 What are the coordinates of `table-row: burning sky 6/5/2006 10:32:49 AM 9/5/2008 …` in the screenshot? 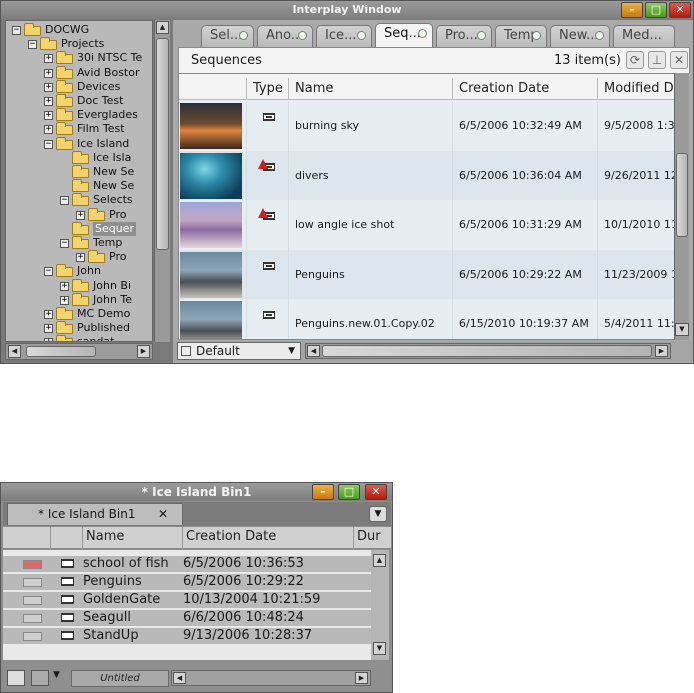 It's located at (428, 126).